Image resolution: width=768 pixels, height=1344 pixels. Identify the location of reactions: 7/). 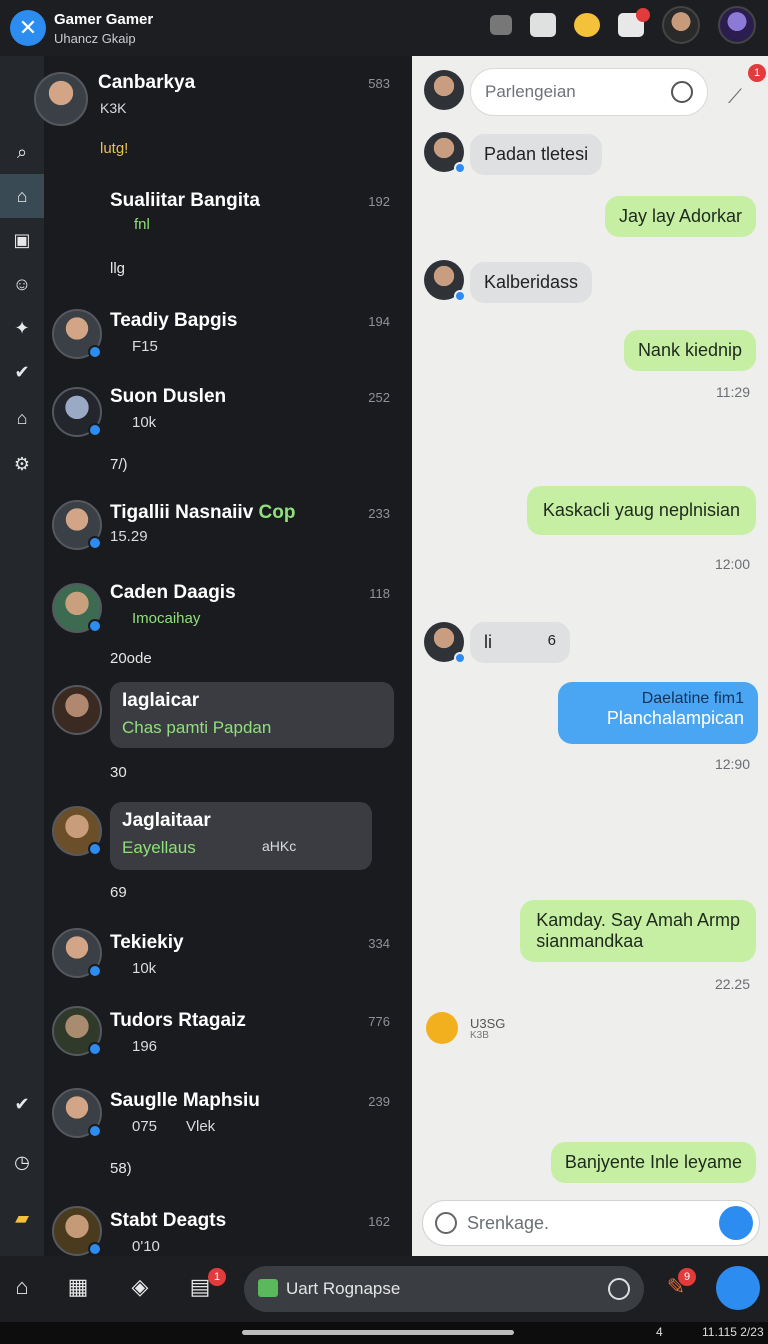
(119, 464).